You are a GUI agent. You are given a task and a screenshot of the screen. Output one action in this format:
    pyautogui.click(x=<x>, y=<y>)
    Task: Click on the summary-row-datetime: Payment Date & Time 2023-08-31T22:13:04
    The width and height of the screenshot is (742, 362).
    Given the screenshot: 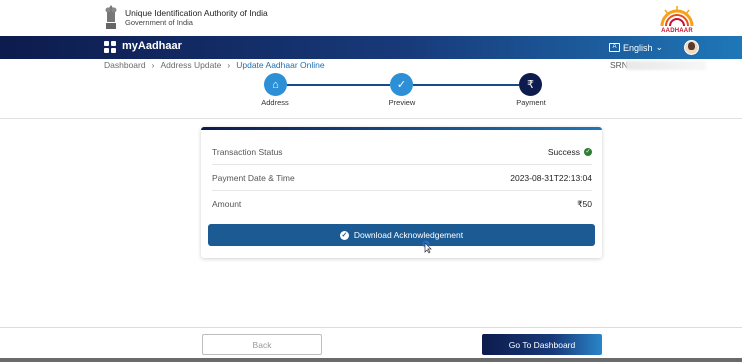 What is the action you would take?
    pyautogui.click(x=402, y=178)
    